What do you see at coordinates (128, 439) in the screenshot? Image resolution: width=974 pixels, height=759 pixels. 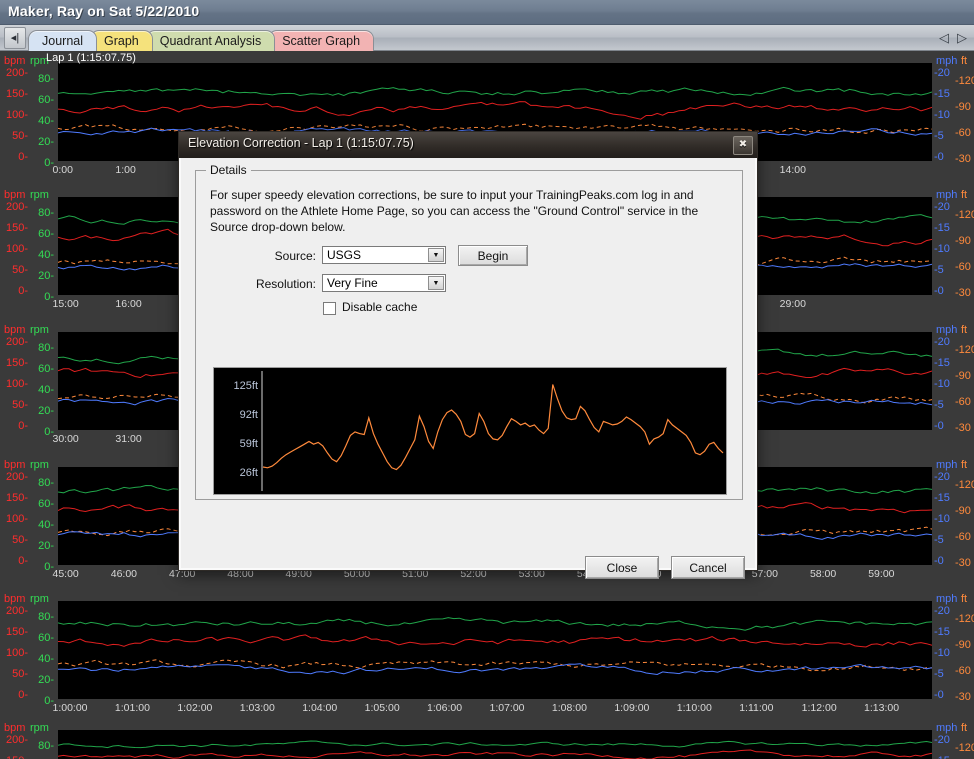 I see `time-tick-label: 31:00` at bounding box center [128, 439].